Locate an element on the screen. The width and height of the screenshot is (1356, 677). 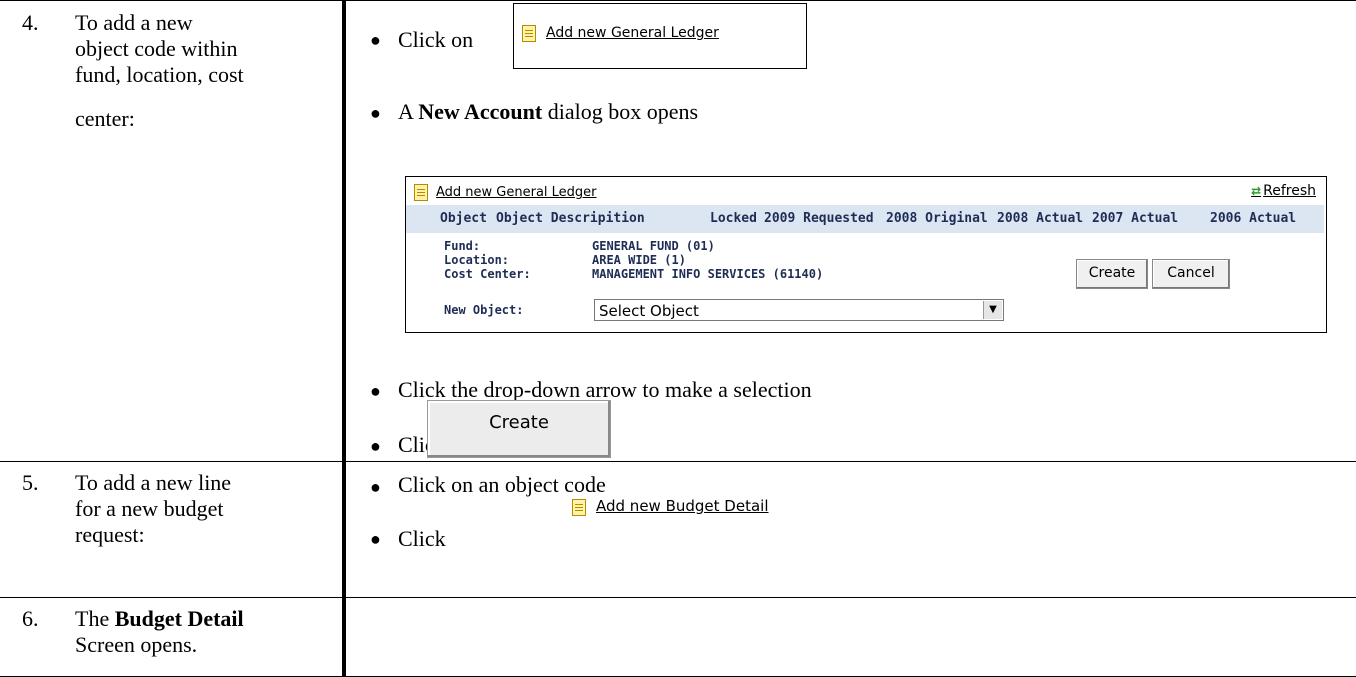
col-2008-original: 2008 Original is located at coordinates (937, 218).